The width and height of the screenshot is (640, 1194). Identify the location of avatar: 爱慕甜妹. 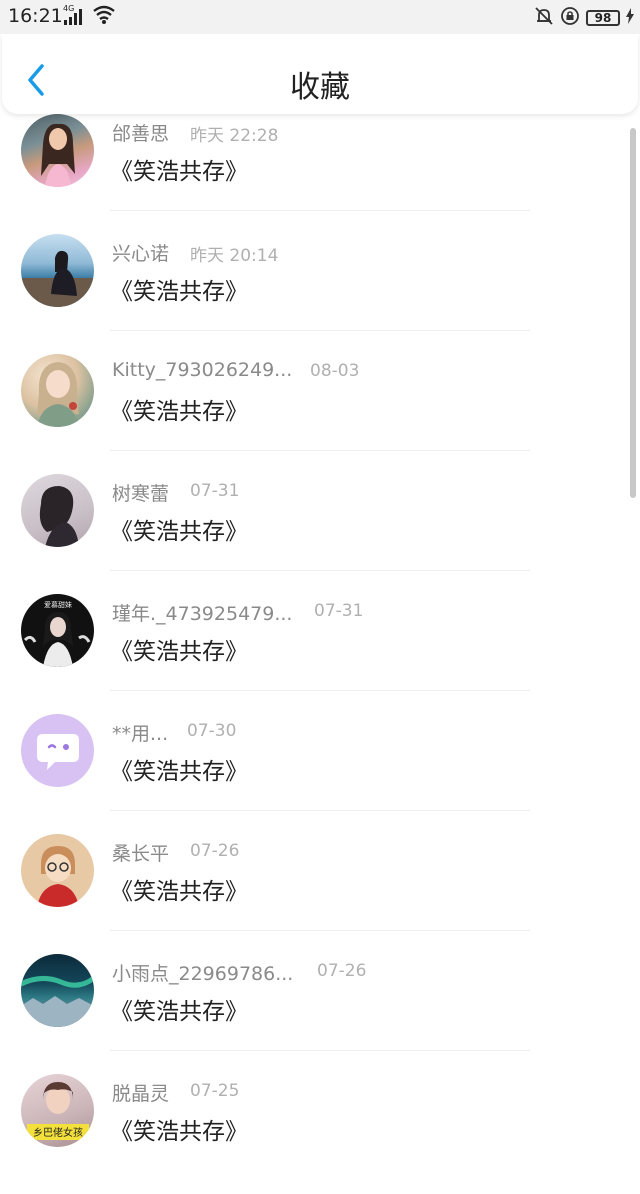
(57, 630).